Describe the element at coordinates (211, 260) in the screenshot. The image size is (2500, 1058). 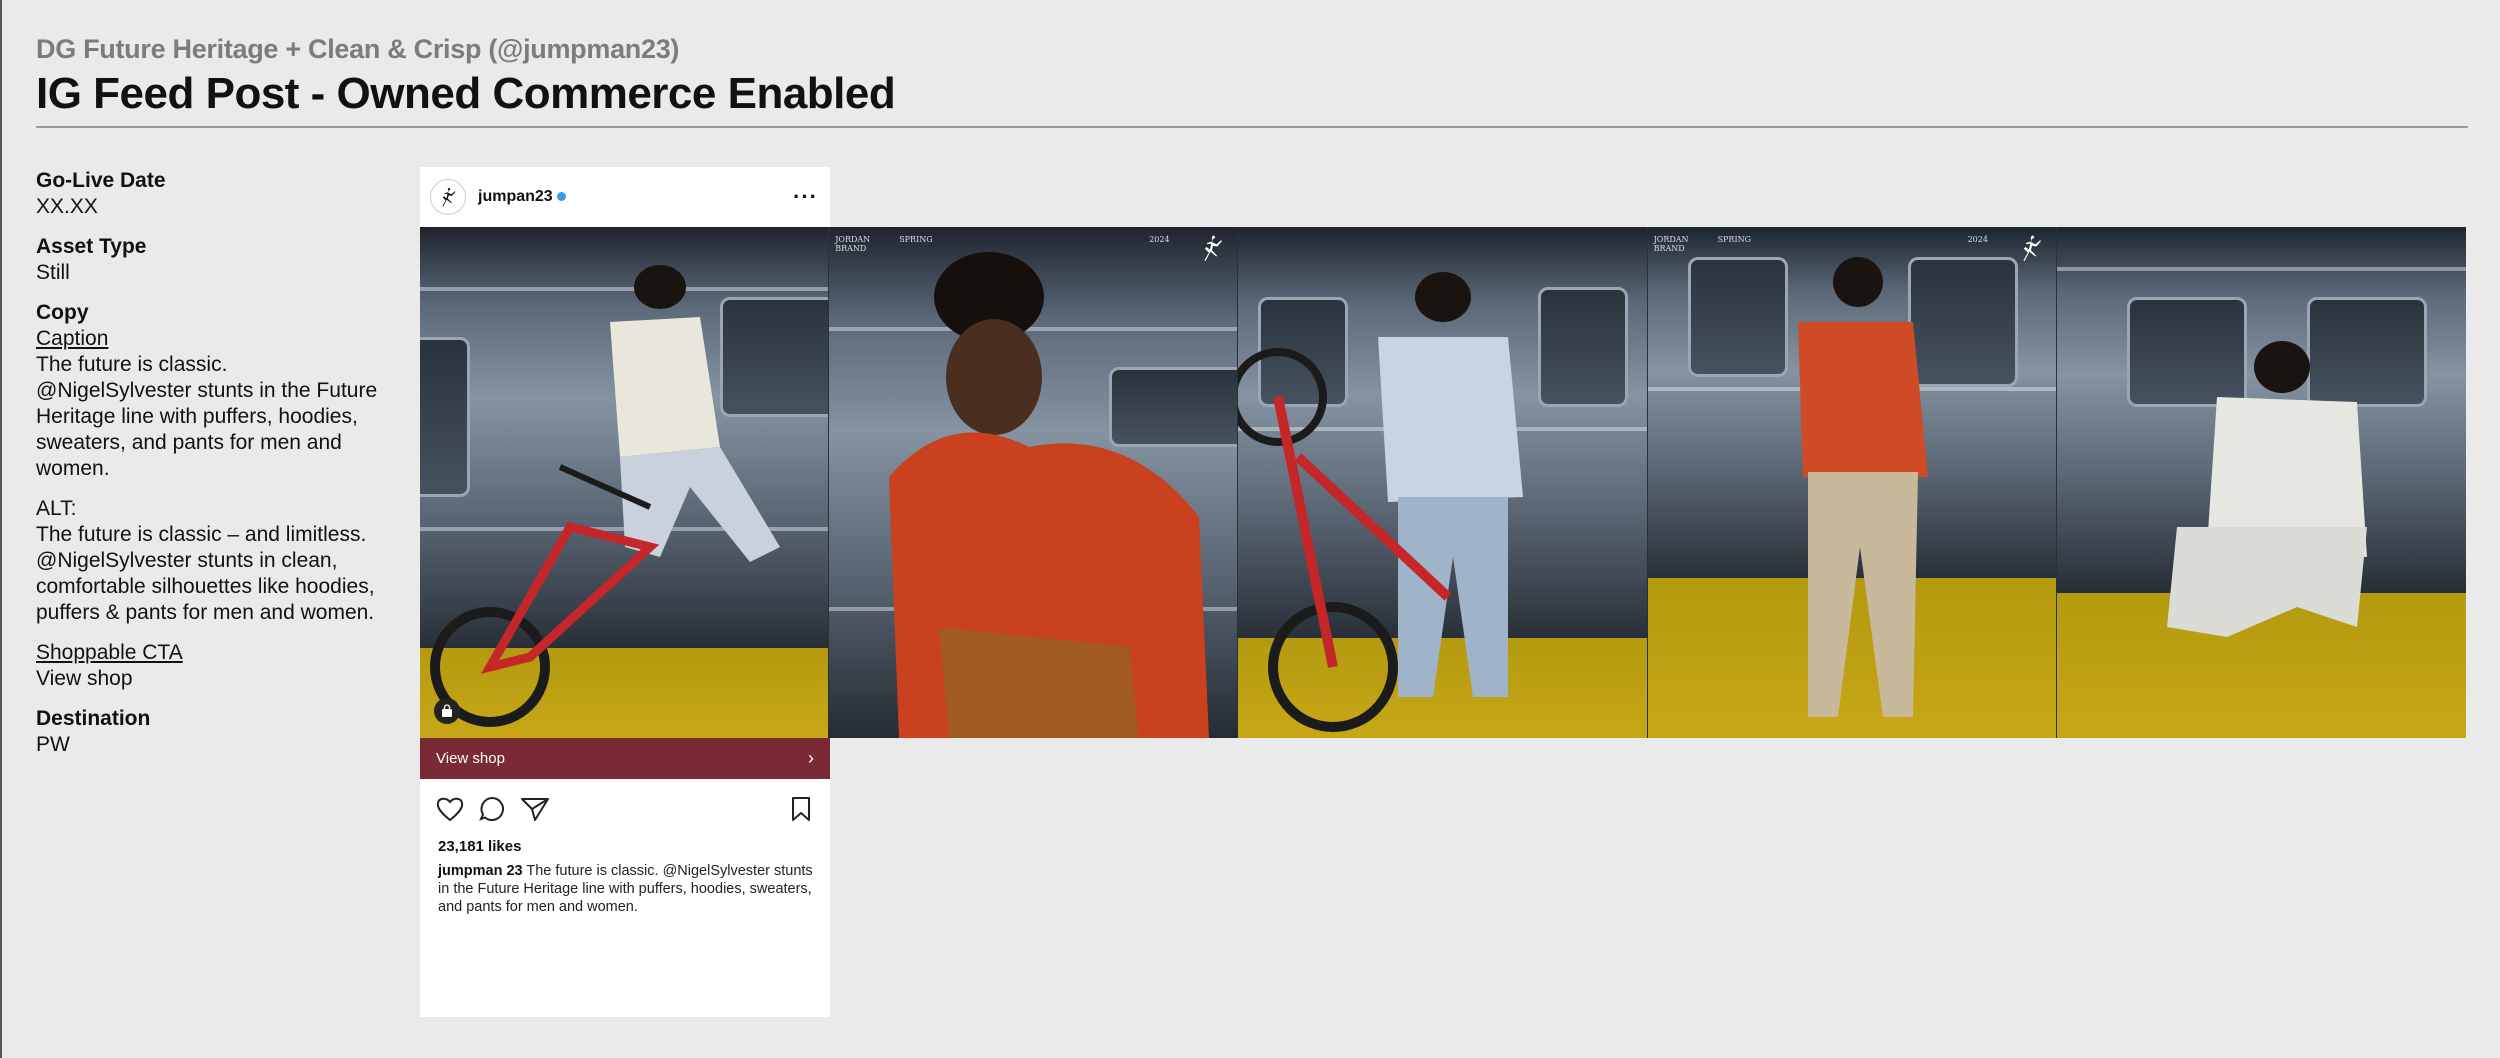
I see `asset-type-block: Asset Type Still` at that location.